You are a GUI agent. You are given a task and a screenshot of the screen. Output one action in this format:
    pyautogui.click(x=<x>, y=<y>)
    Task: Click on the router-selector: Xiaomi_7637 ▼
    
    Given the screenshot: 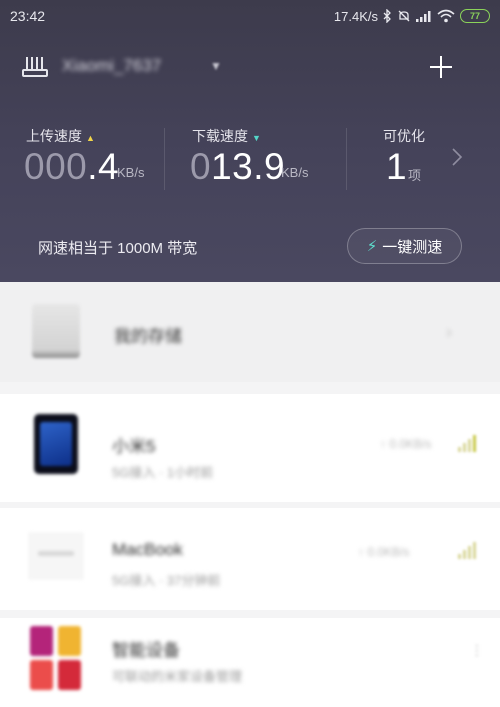 What is the action you would take?
    pyautogui.click(x=252, y=67)
    